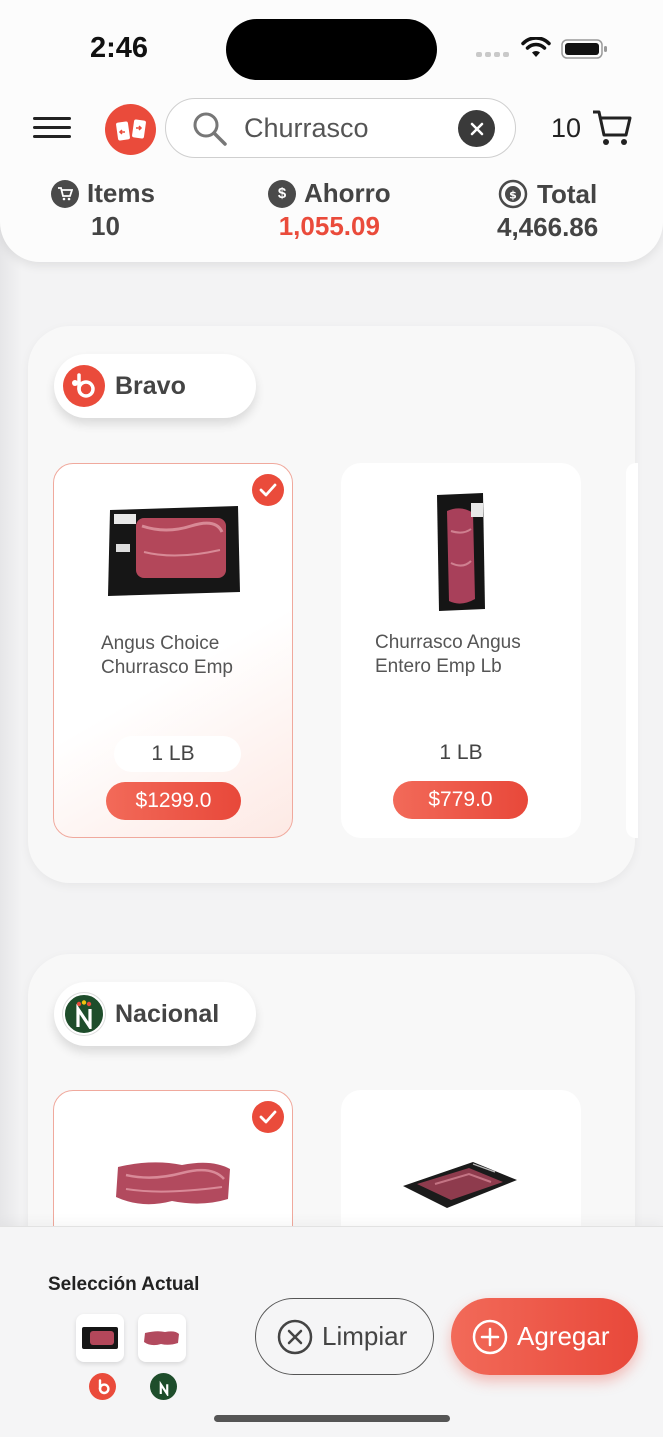 This screenshot has width=663, height=1437. I want to click on bottom-bar: Selección Actual Limpiar Agregar, so click(331, 1331).